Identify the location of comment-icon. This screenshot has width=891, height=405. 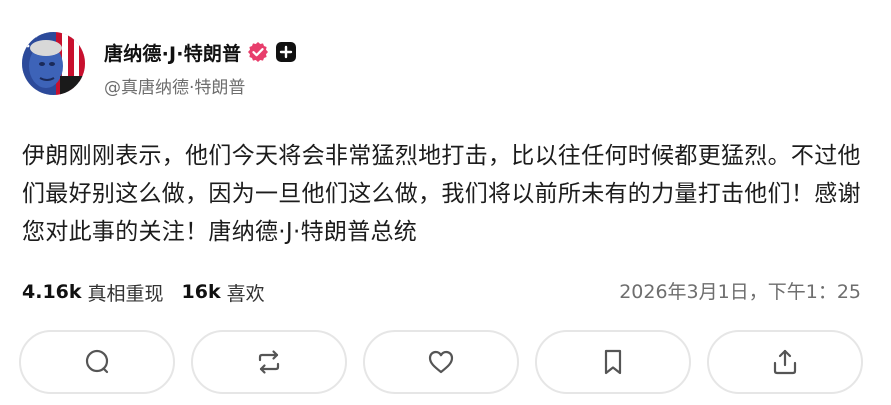
(97, 361).